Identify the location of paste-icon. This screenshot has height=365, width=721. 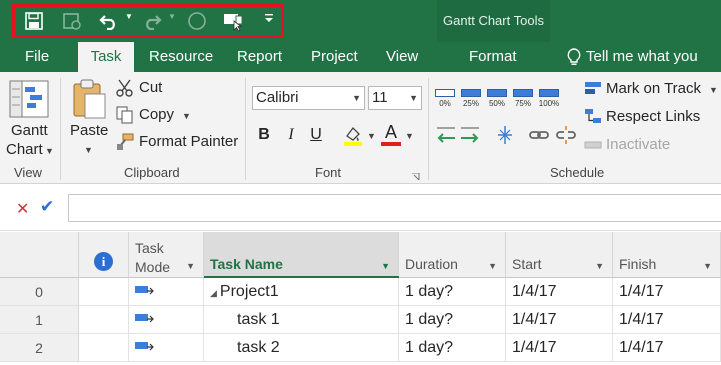
(90, 99).